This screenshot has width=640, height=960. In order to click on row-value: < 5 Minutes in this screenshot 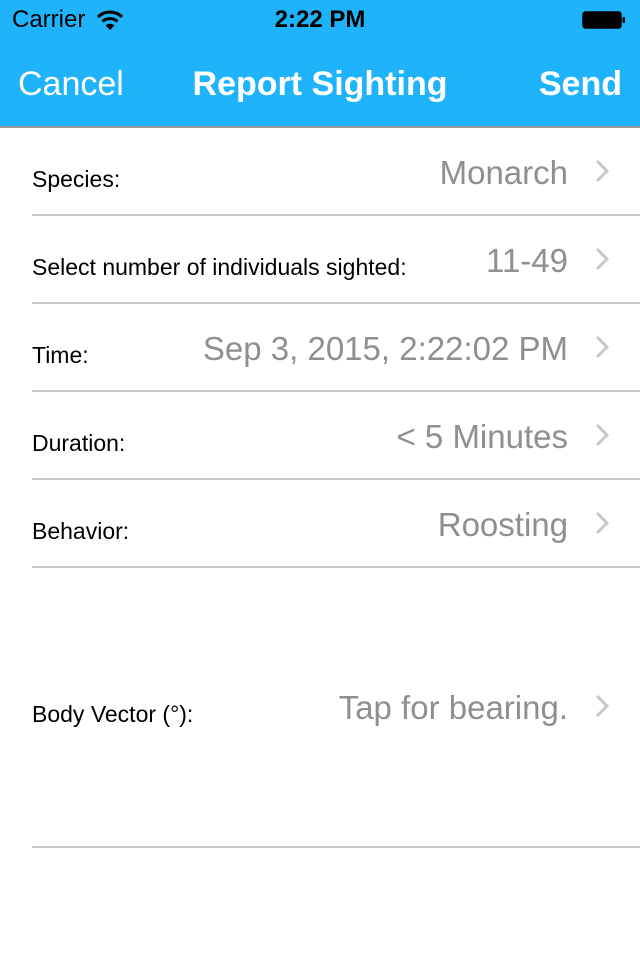, I will do `click(482, 436)`.